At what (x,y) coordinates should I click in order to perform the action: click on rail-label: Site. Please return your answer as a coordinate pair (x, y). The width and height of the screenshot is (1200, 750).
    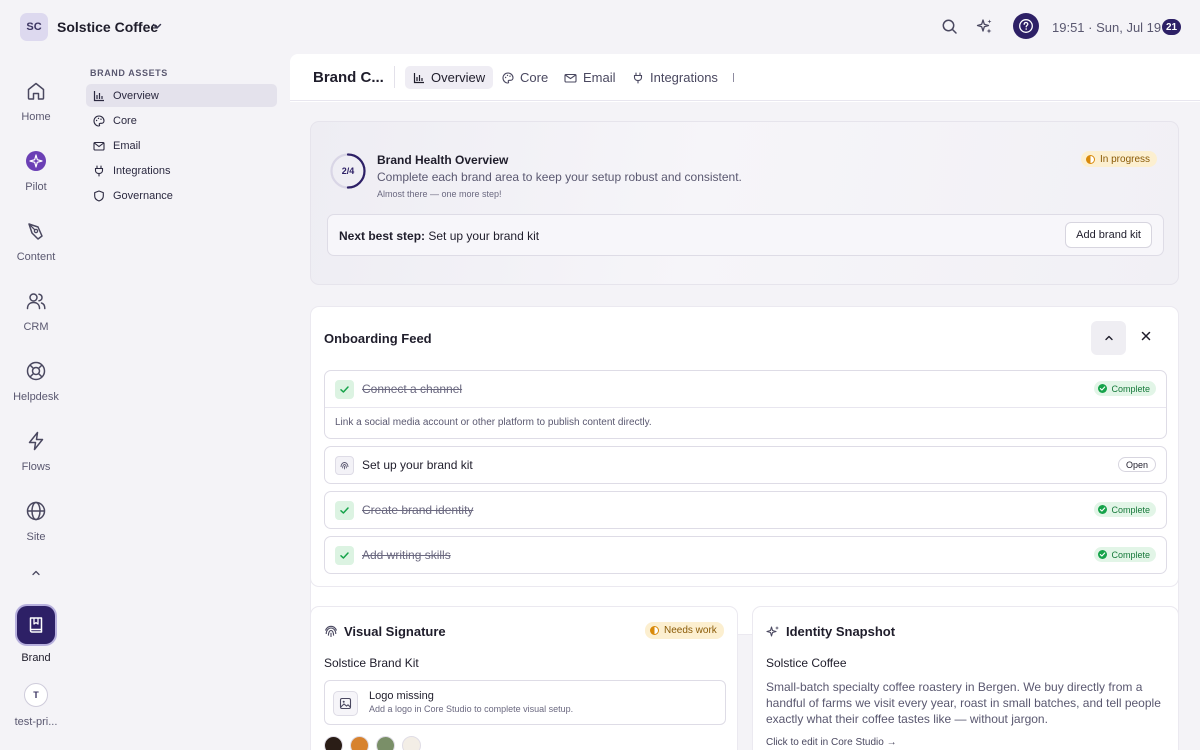
    Looking at the image, I should click on (36, 537).